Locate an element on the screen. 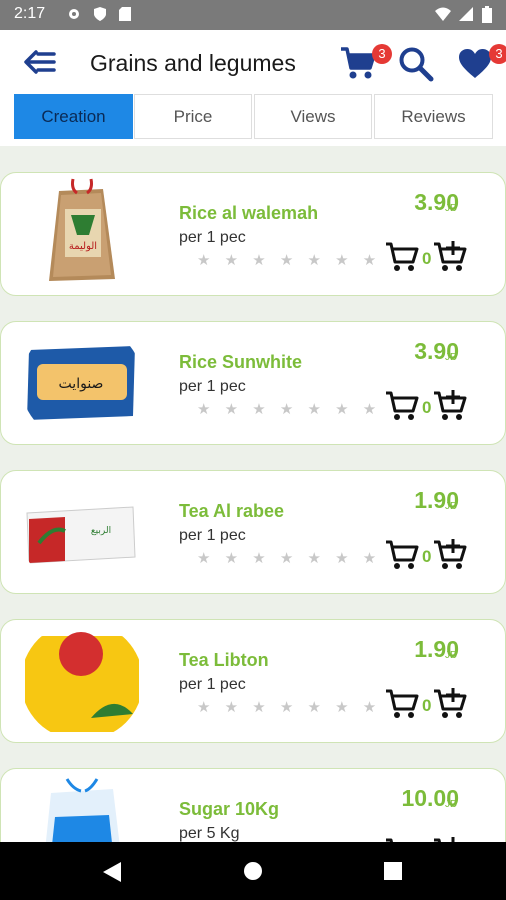 Image resolution: width=506 pixels, height=900 pixels. nav-back-icon is located at coordinates (112, 872).